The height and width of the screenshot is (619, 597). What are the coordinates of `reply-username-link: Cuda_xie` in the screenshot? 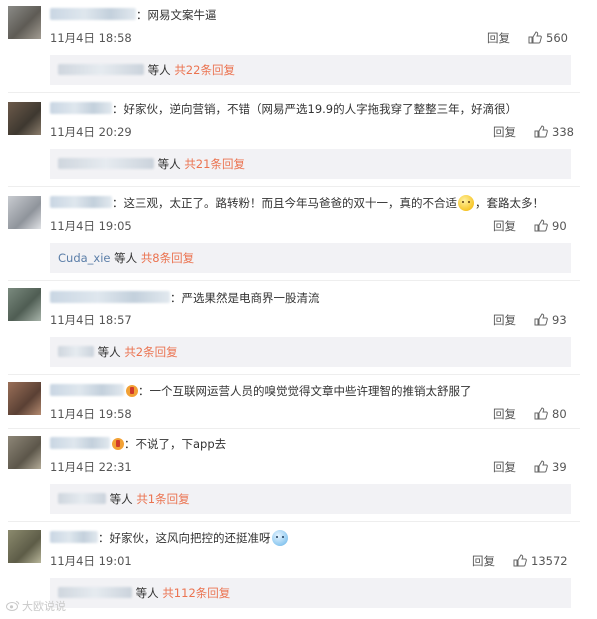 It's located at (84, 258).